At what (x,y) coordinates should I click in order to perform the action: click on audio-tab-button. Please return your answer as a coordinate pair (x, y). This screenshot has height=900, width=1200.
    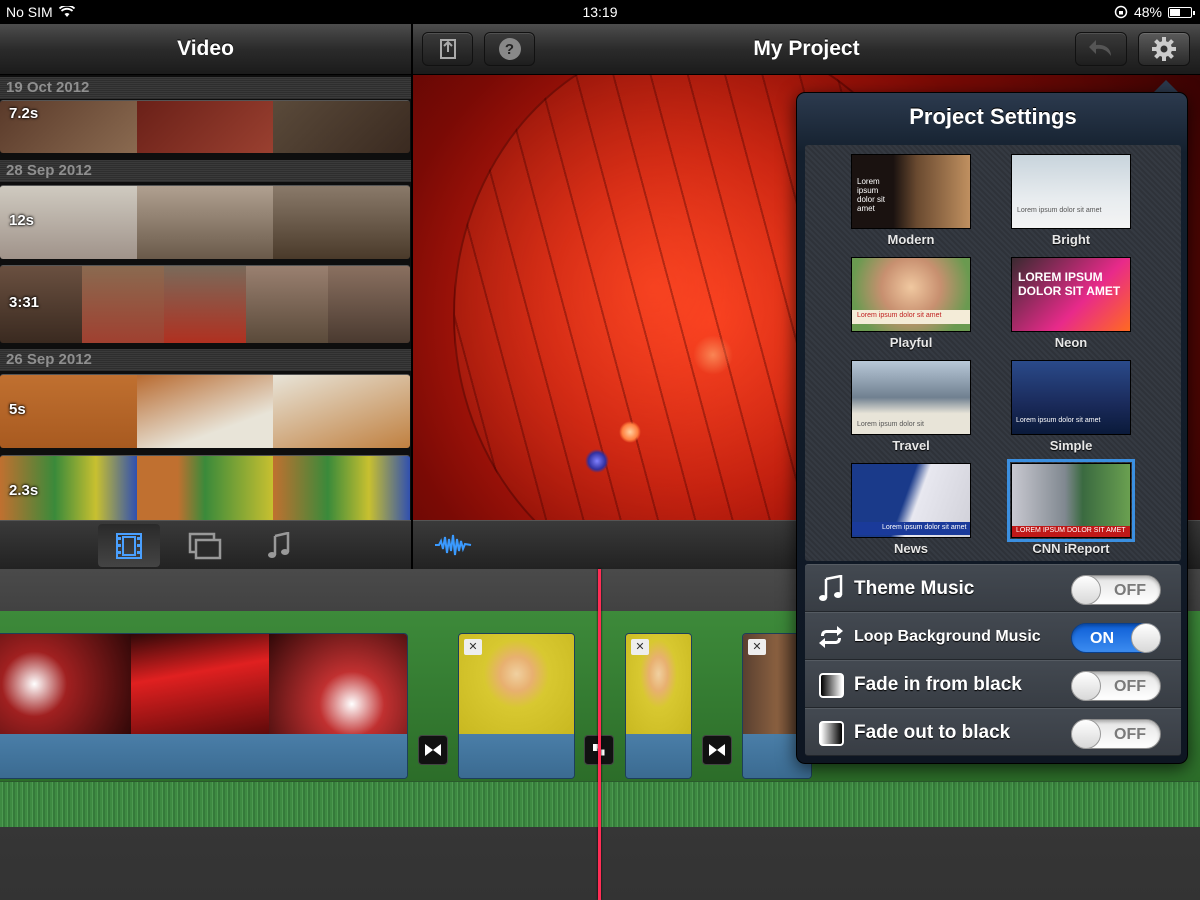
    Looking at the image, I should click on (279, 545).